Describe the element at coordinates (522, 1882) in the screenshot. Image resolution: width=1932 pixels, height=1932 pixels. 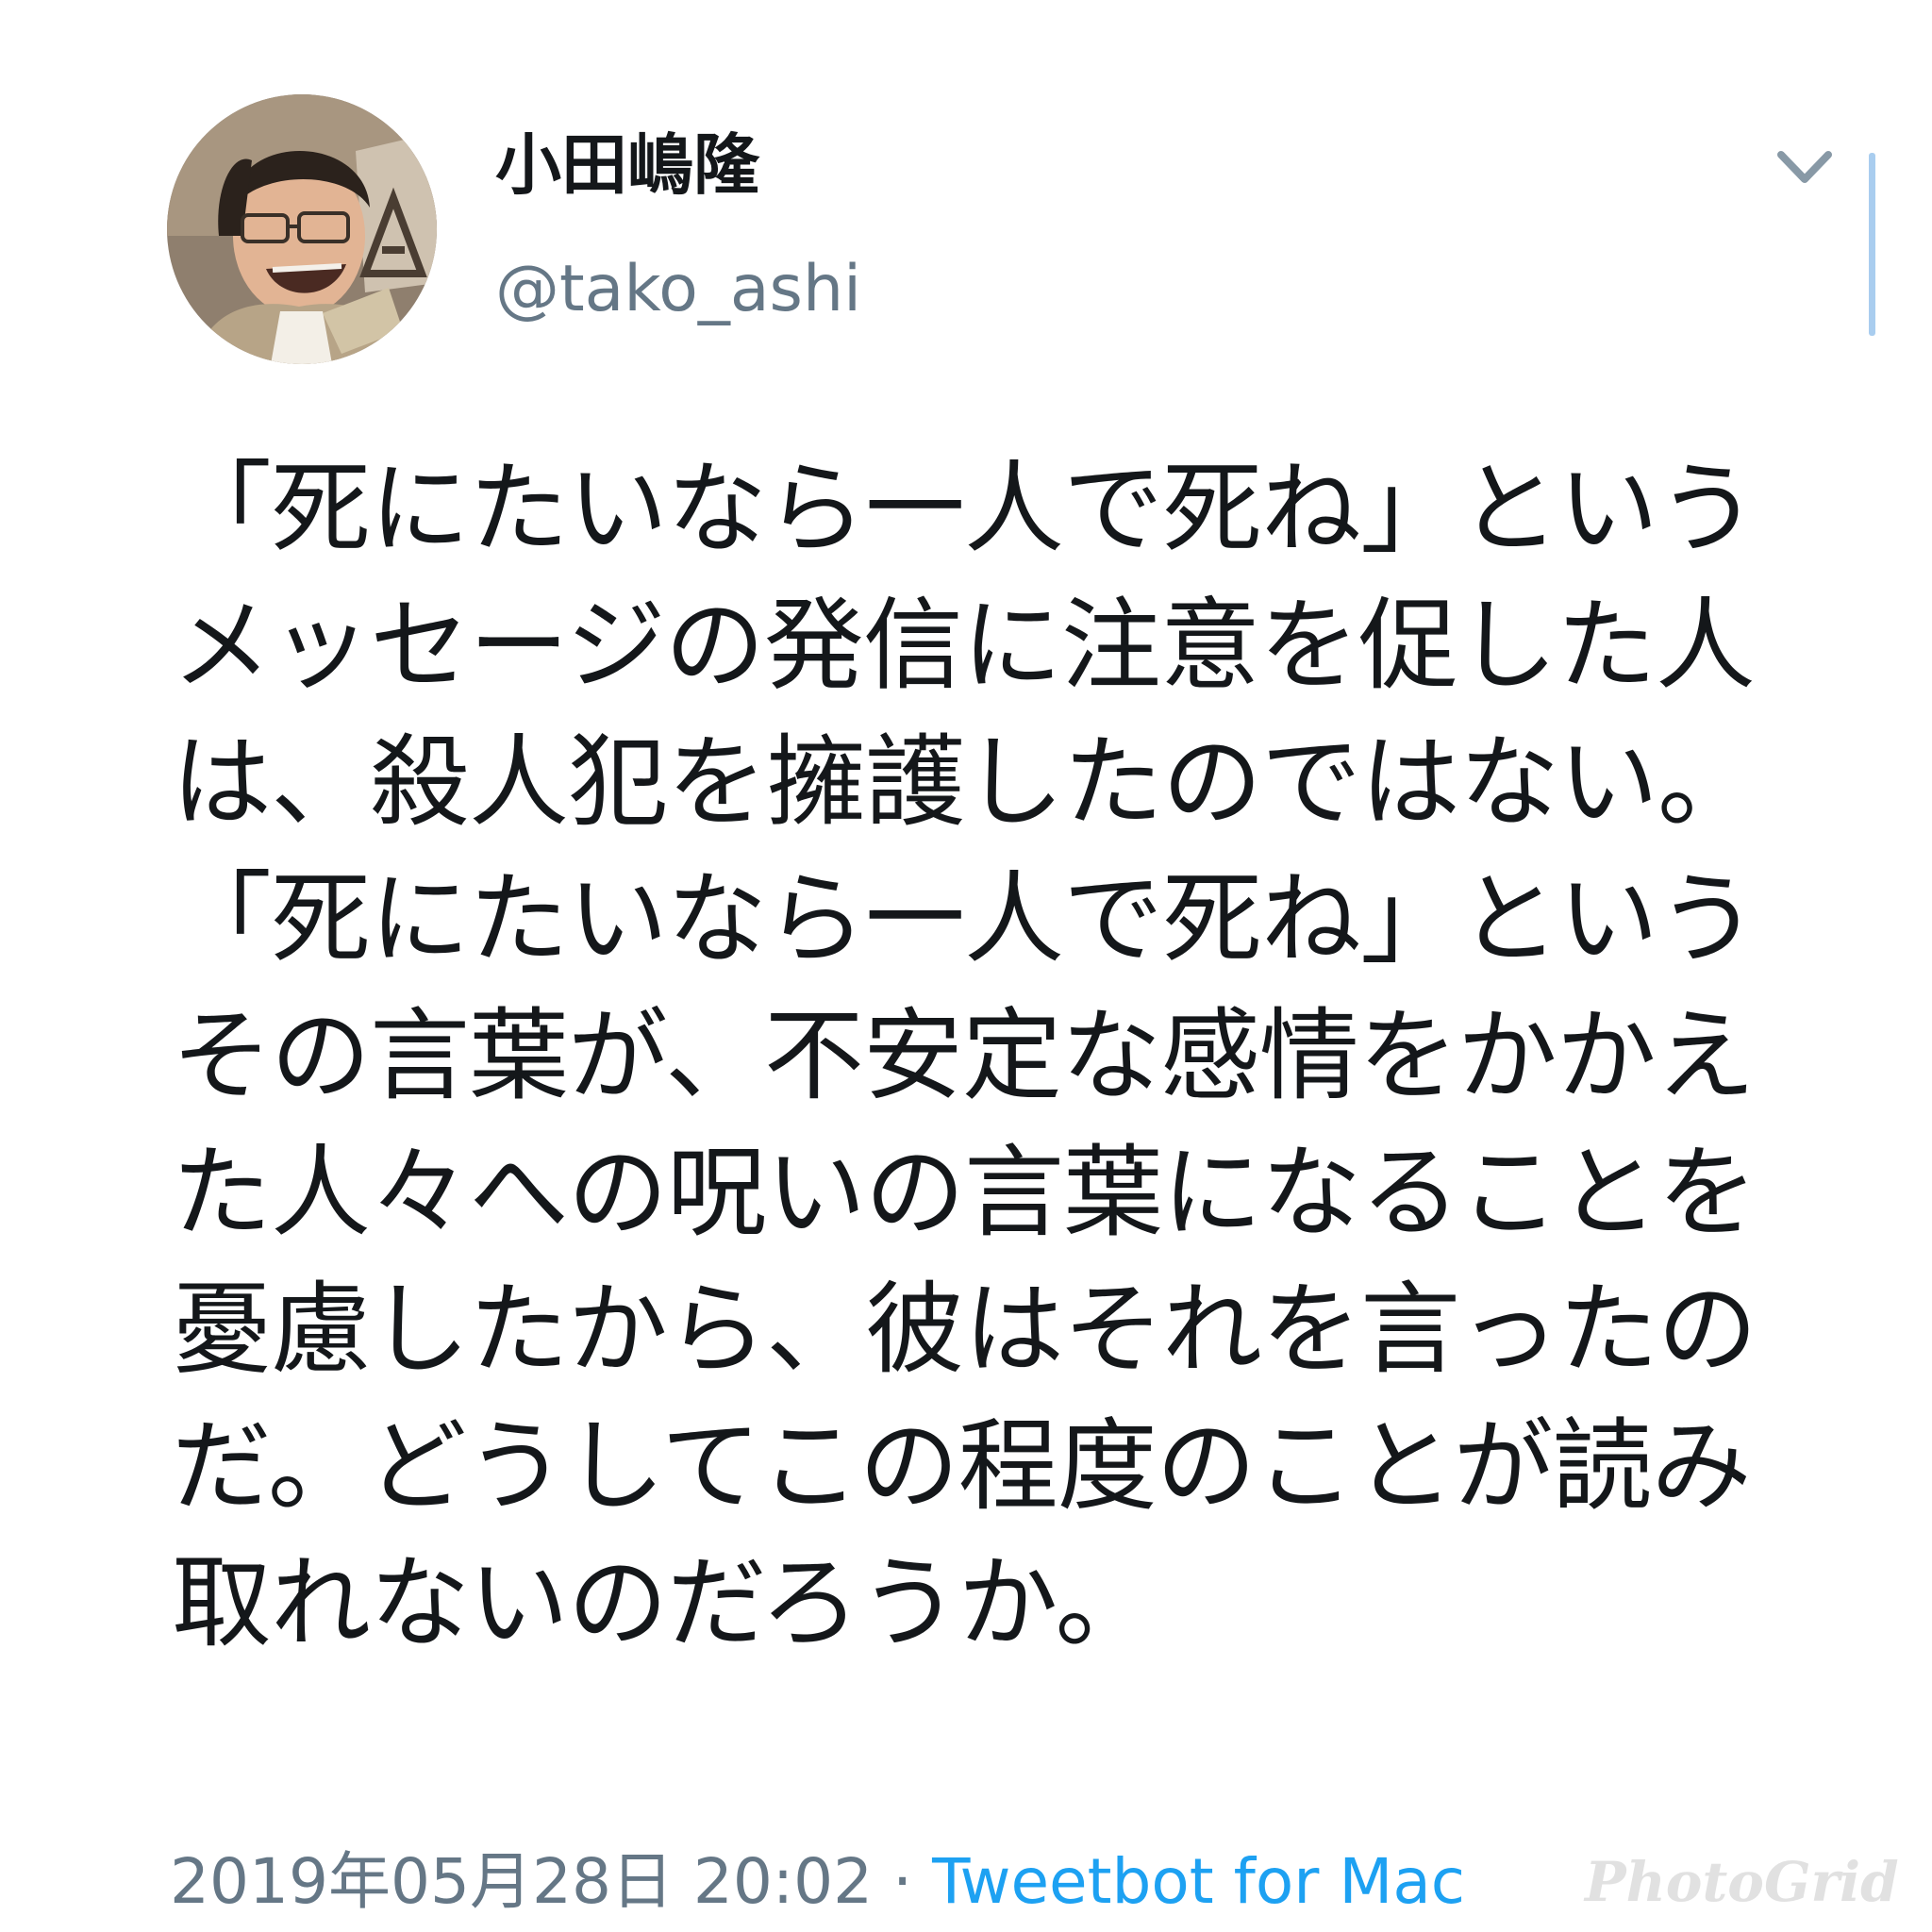
I see `timestamp: 2019年05月28日 20:02` at that location.